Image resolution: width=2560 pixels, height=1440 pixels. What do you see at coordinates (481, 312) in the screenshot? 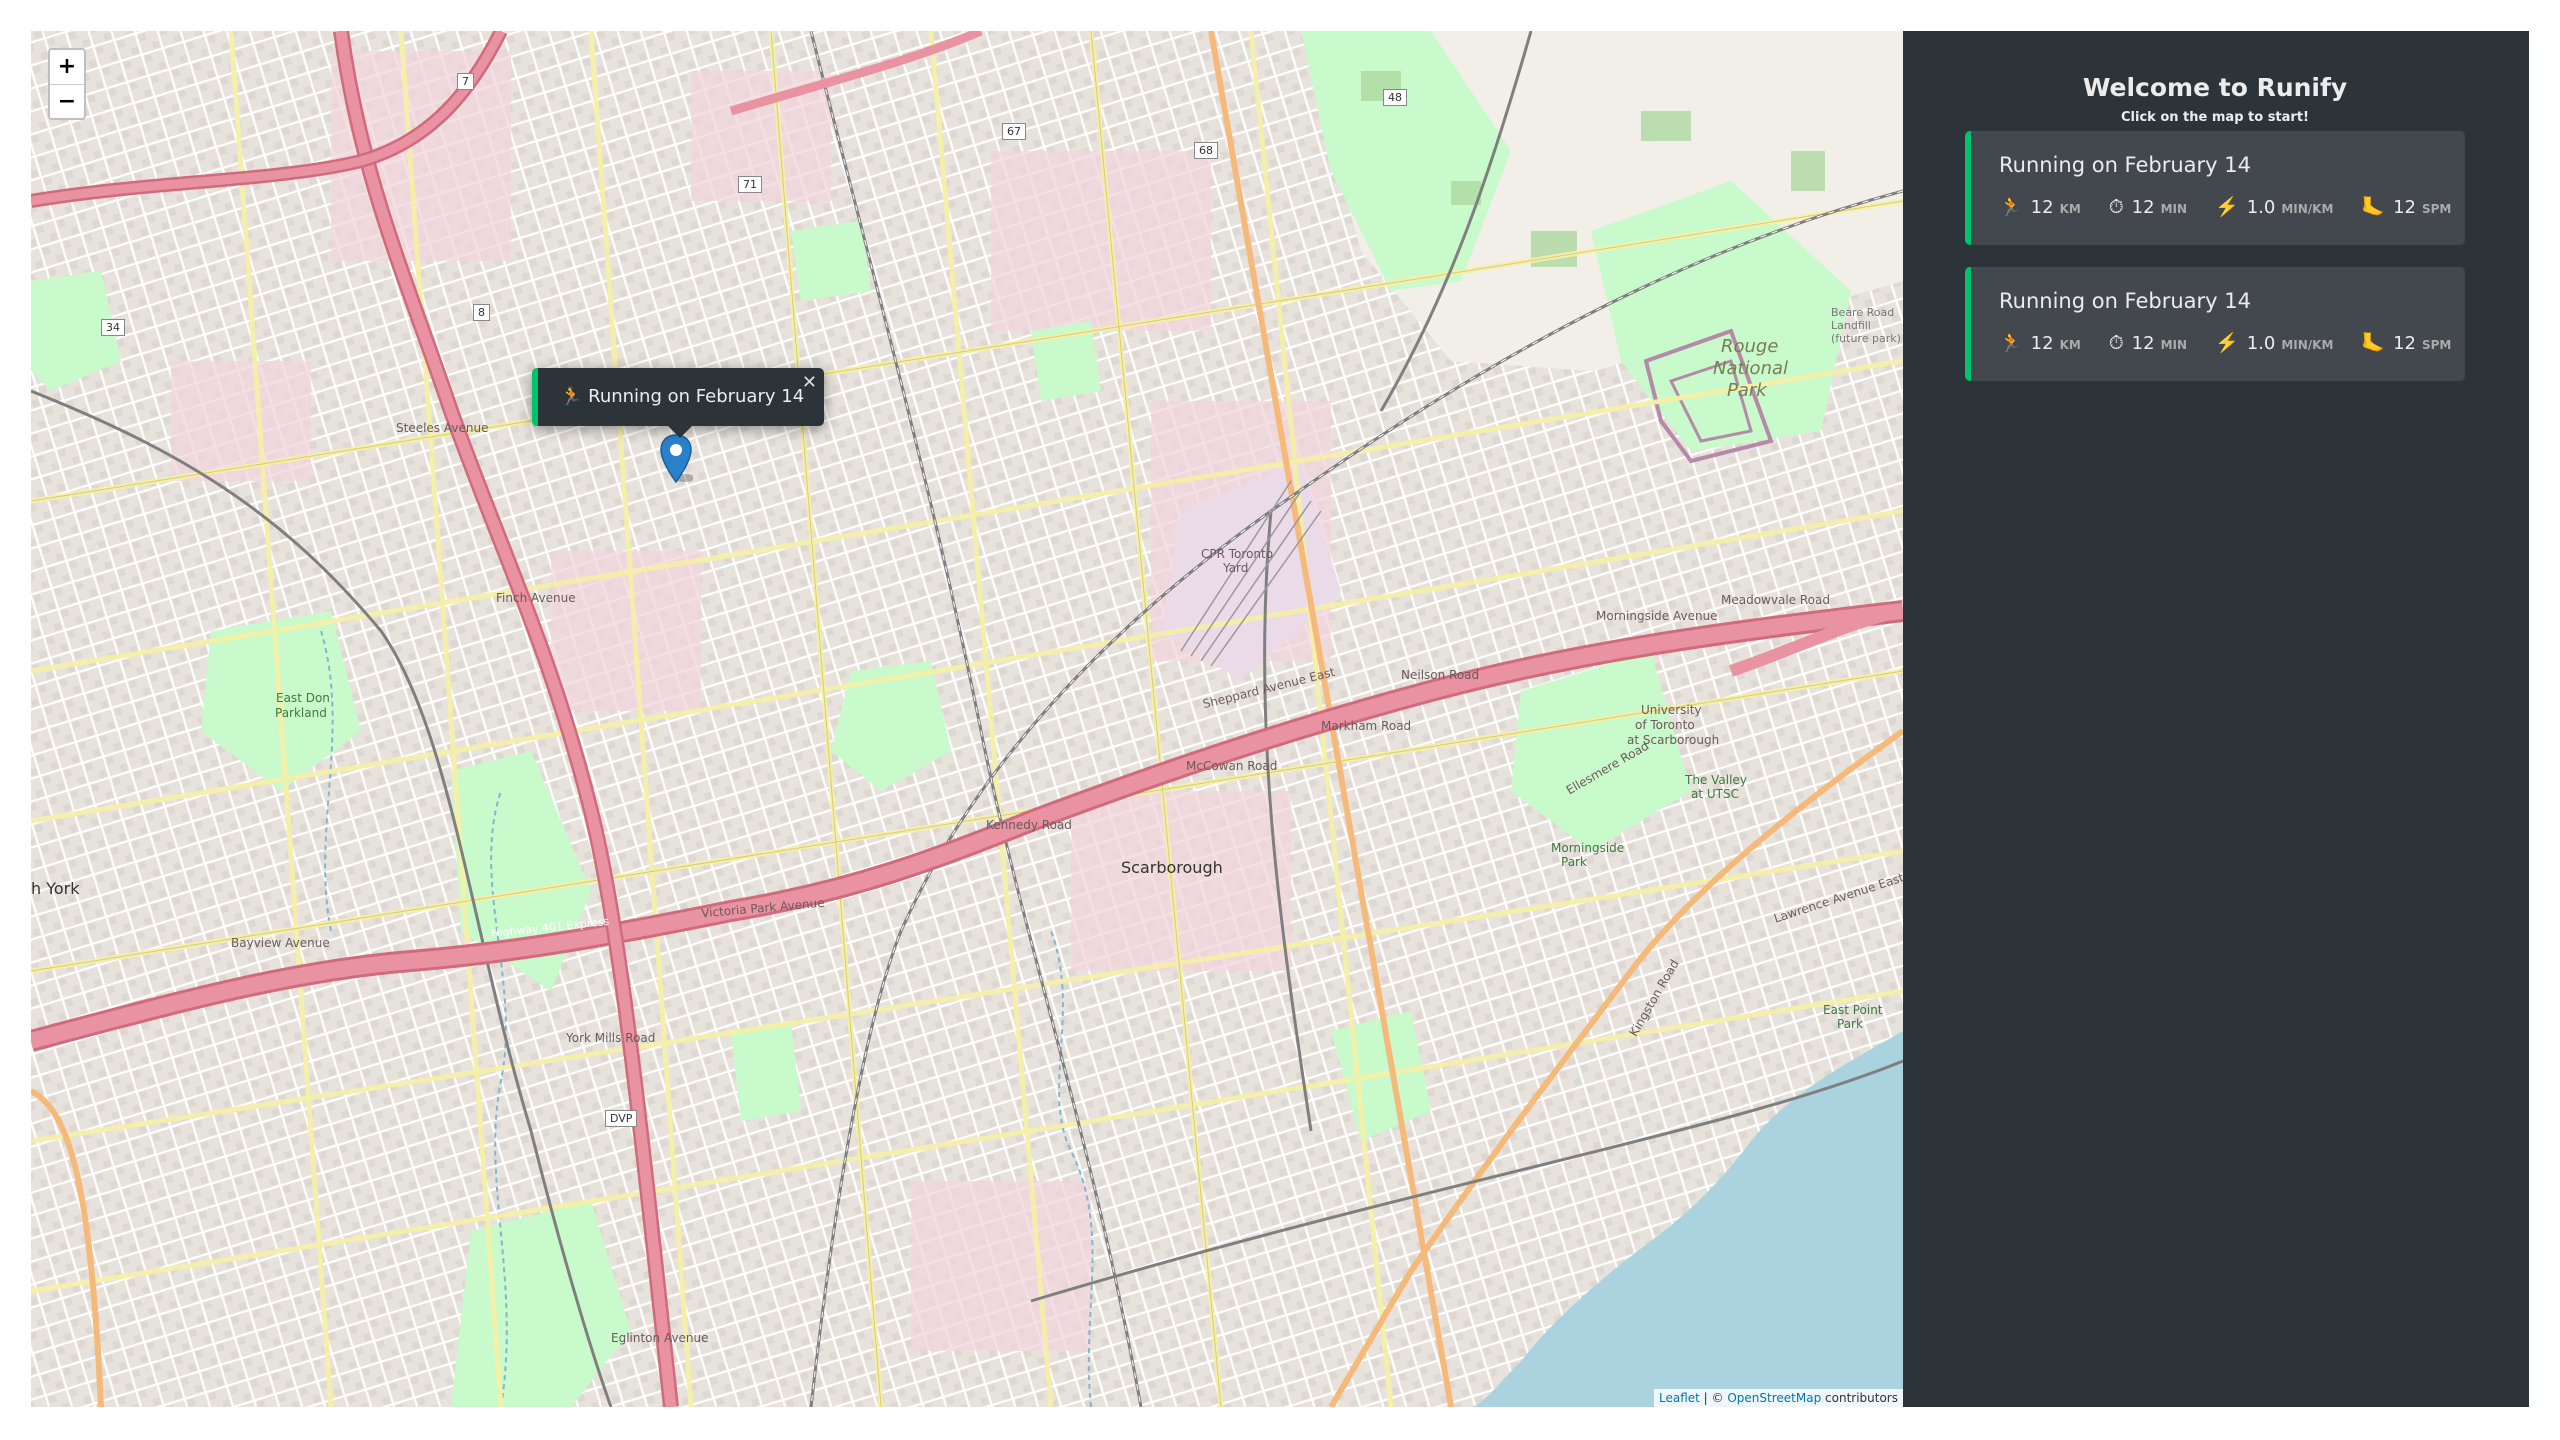
I see `route-shield-8: 8` at bounding box center [481, 312].